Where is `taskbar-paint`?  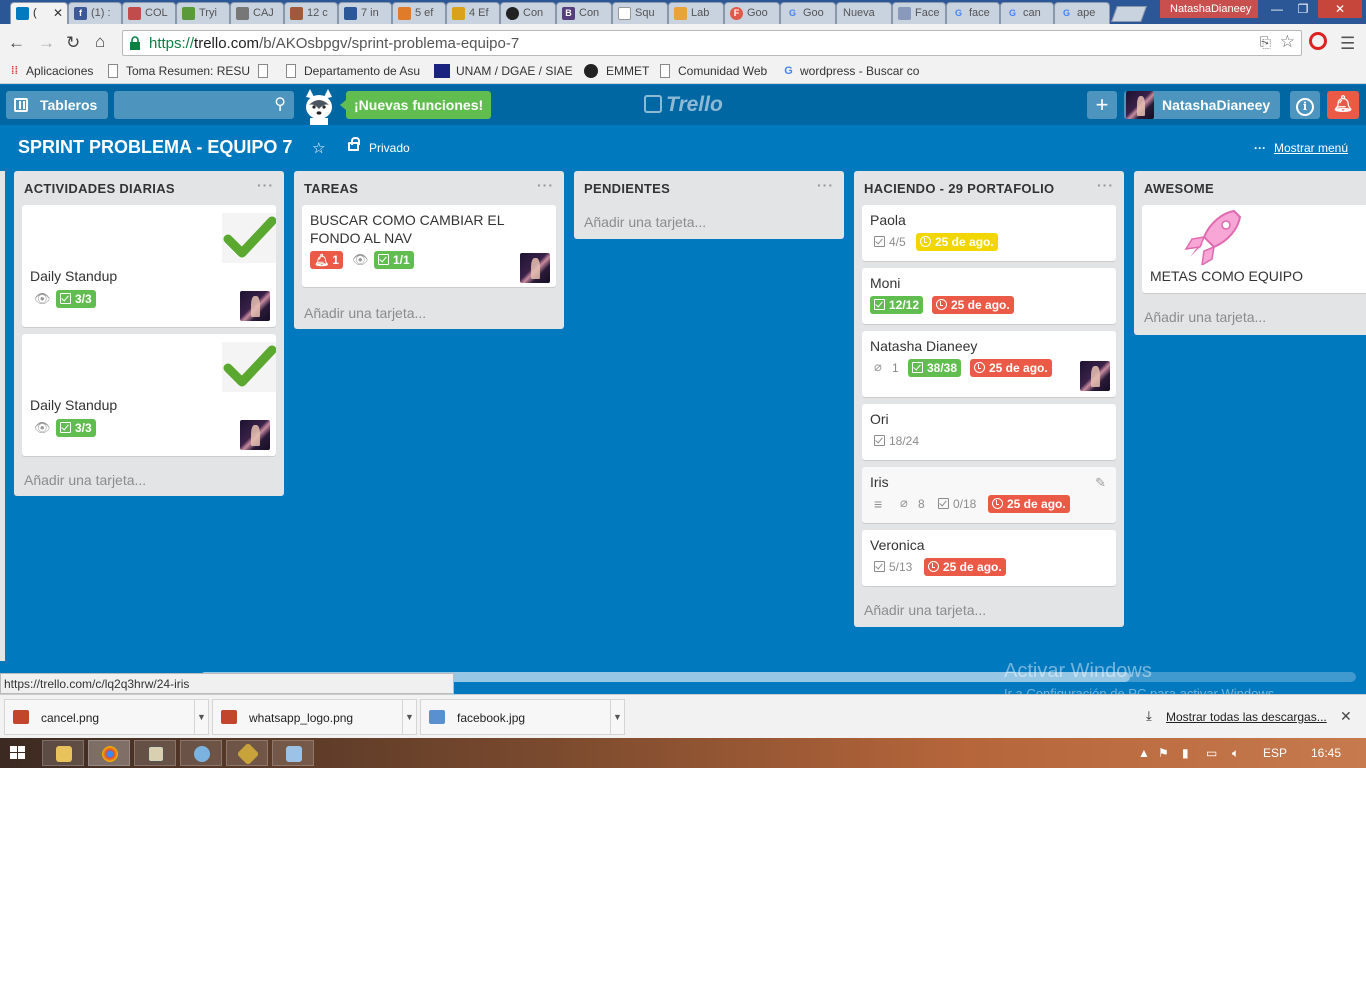 taskbar-paint is located at coordinates (201, 753).